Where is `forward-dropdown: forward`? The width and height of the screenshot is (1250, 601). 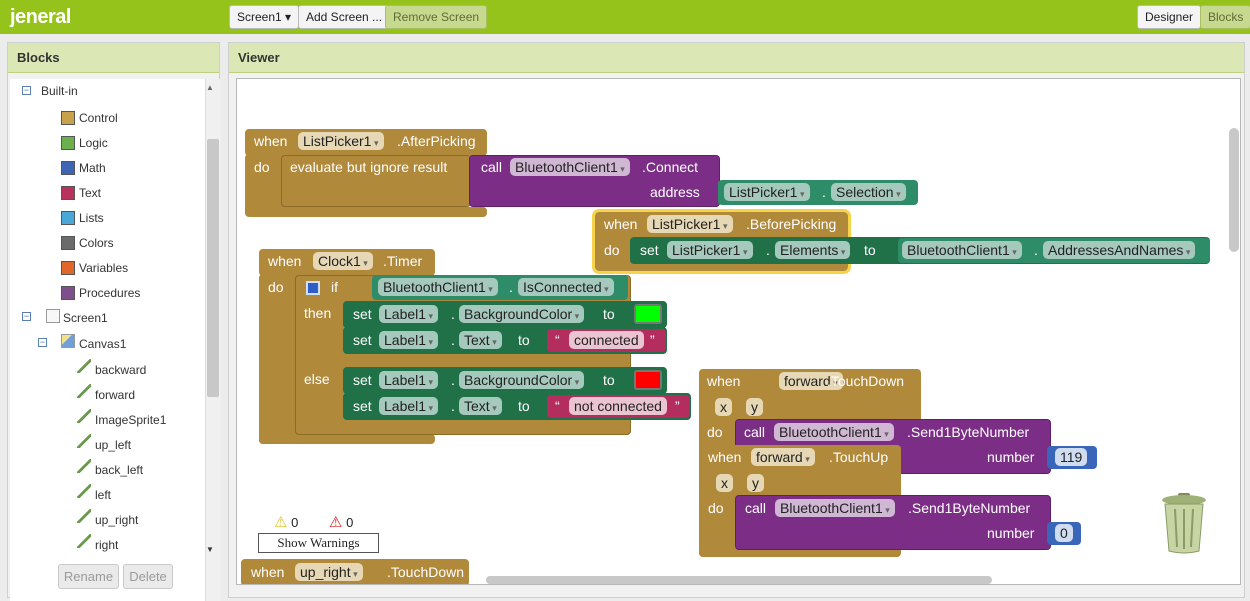 forward-dropdown: forward is located at coordinates (783, 457).